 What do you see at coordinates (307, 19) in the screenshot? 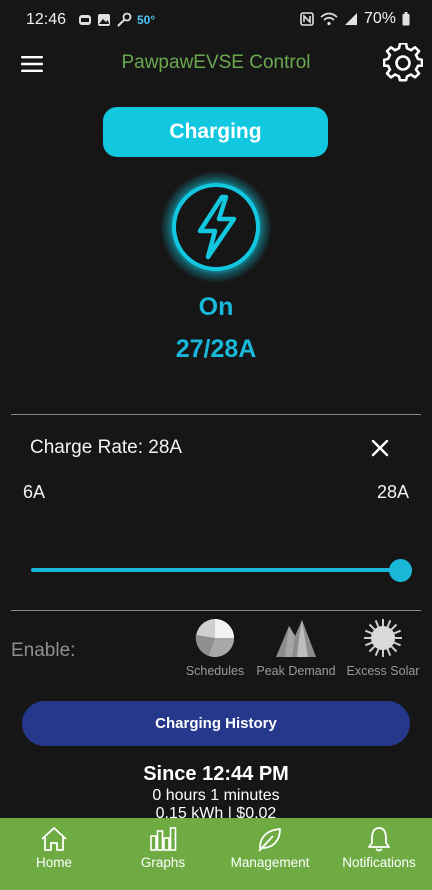
I see `nfc-icon` at bounding box center [307, 19].